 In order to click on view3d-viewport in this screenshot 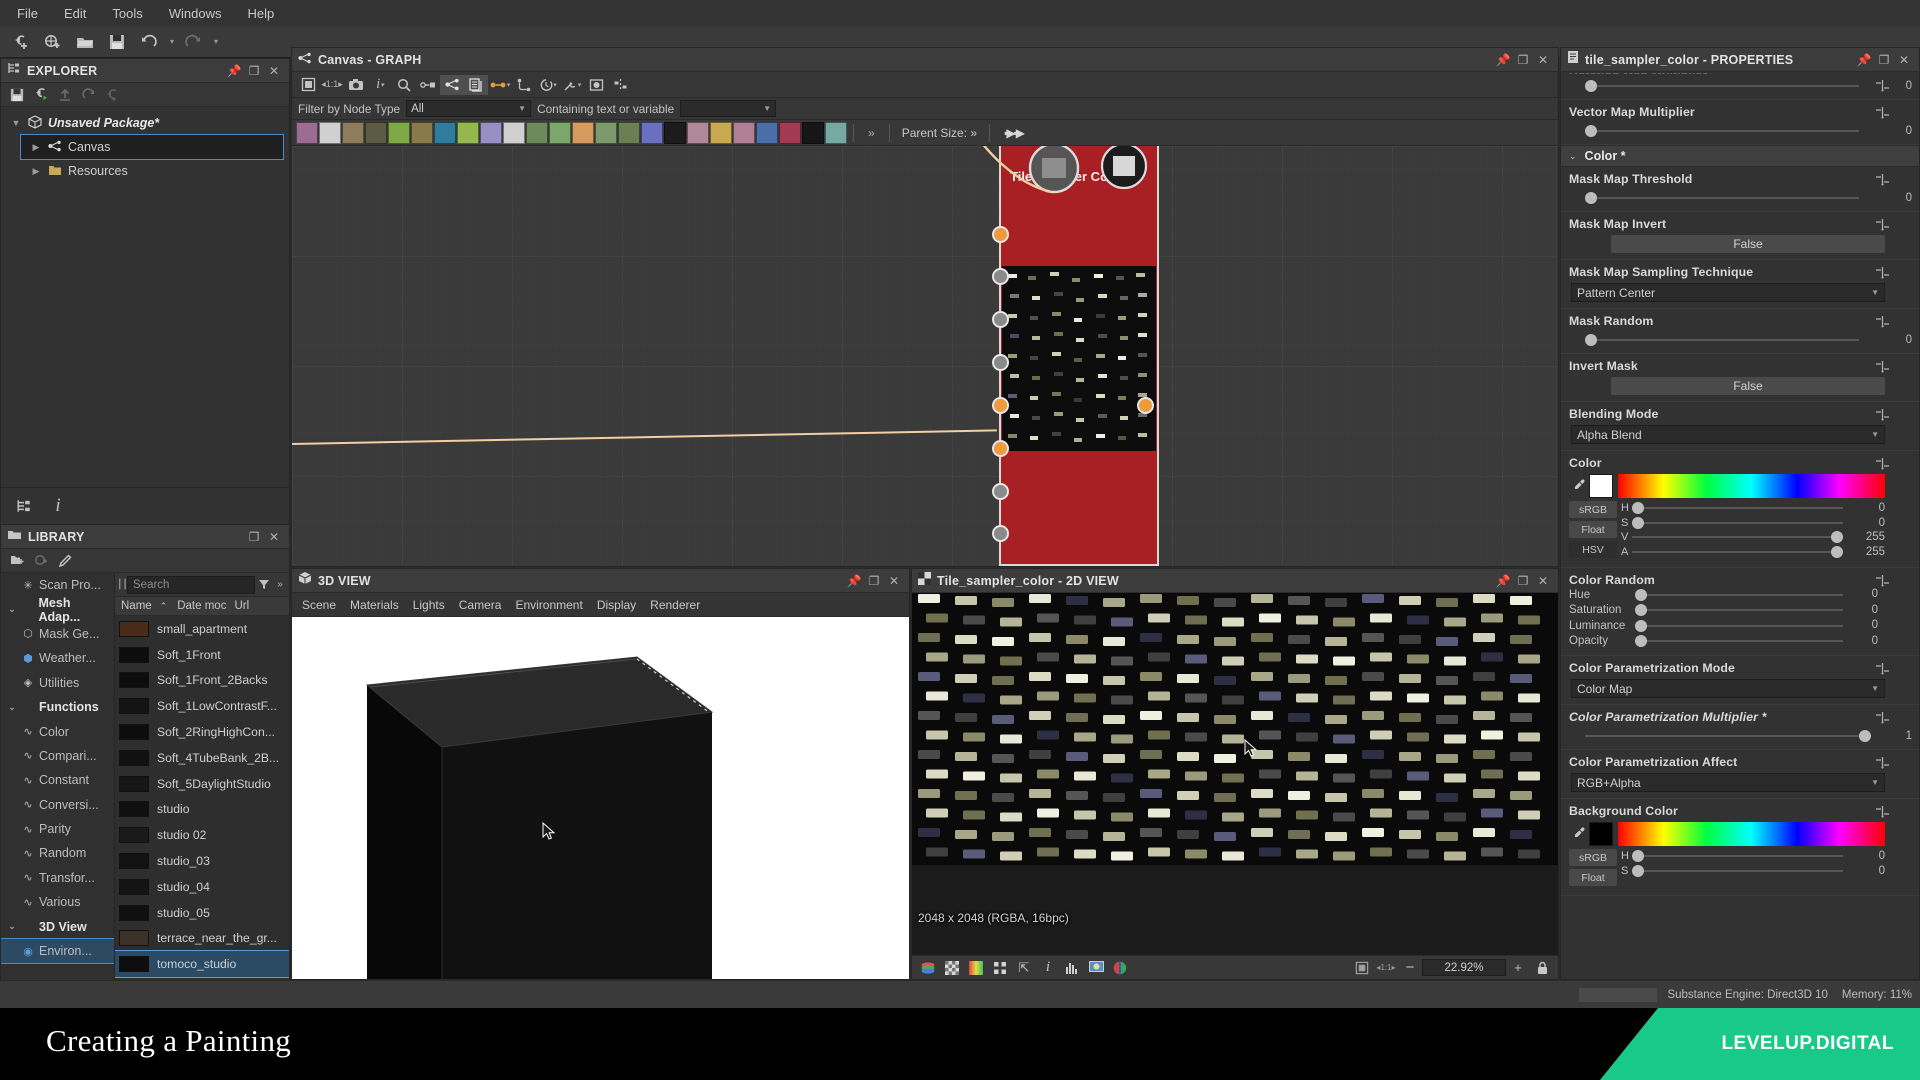, I will do `click(600, 798)`.